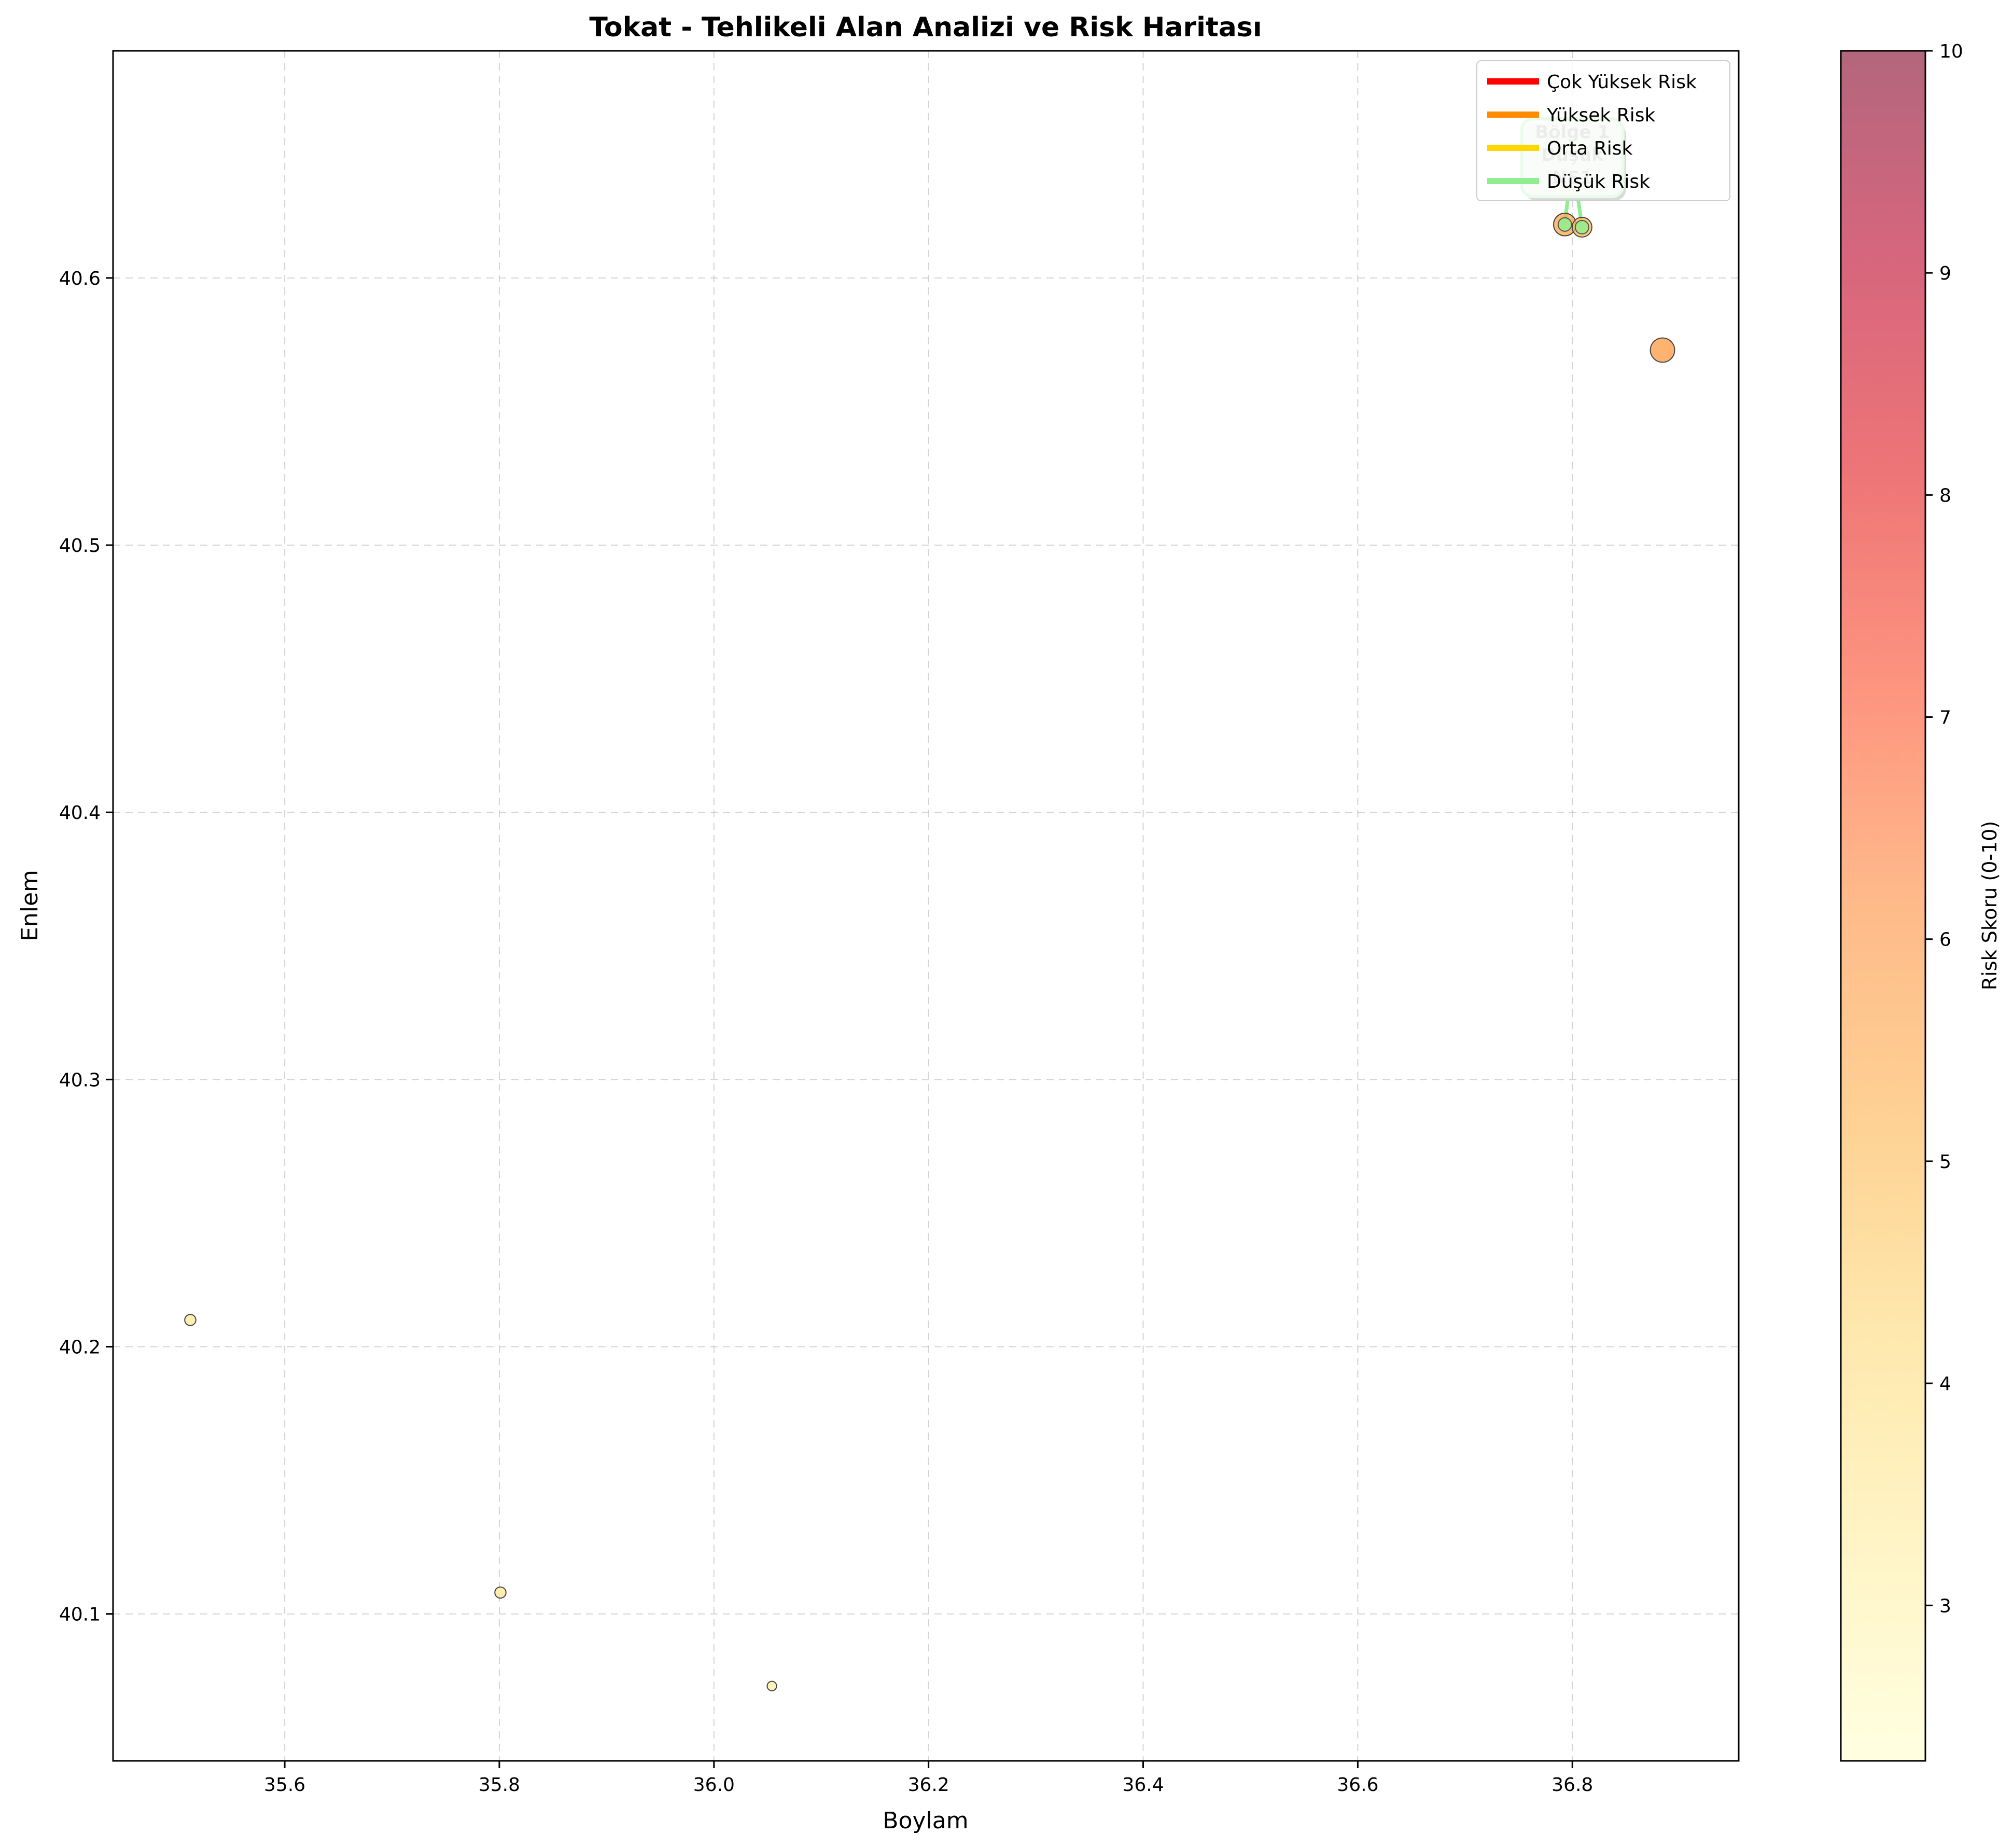 This screenshot has width=2013, height=1848. Describe the element at coordinates (80, 278) in the screenshot. I see `y-tick-label: 40.6` at that location.